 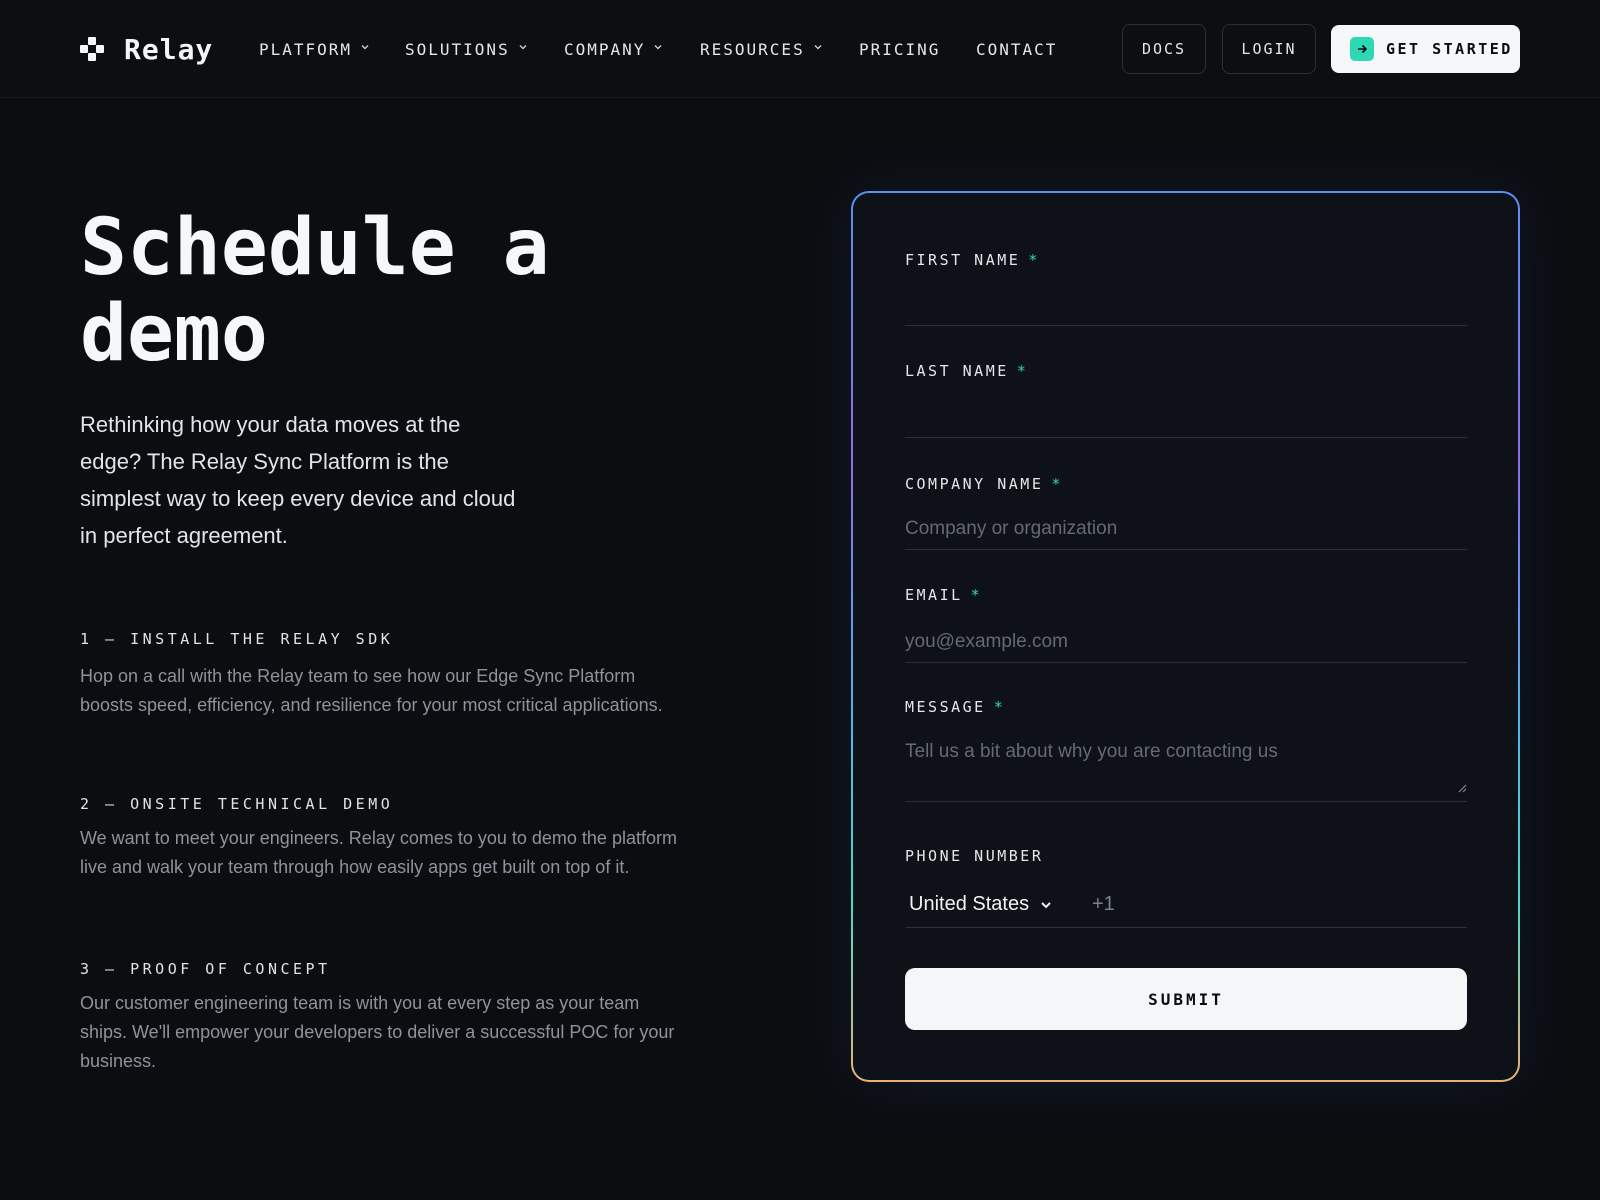 I want to click on country-select-value: United States, so click(x=969, y=904).